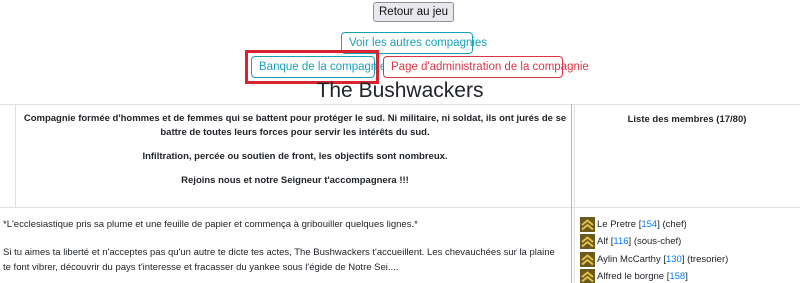 The height and width of the screenshot is (283, 800). What do you see at coordinates (657, 241) in the screenshot?
I see `member-role: (sous-chef)` at bounding box center [657, 241].